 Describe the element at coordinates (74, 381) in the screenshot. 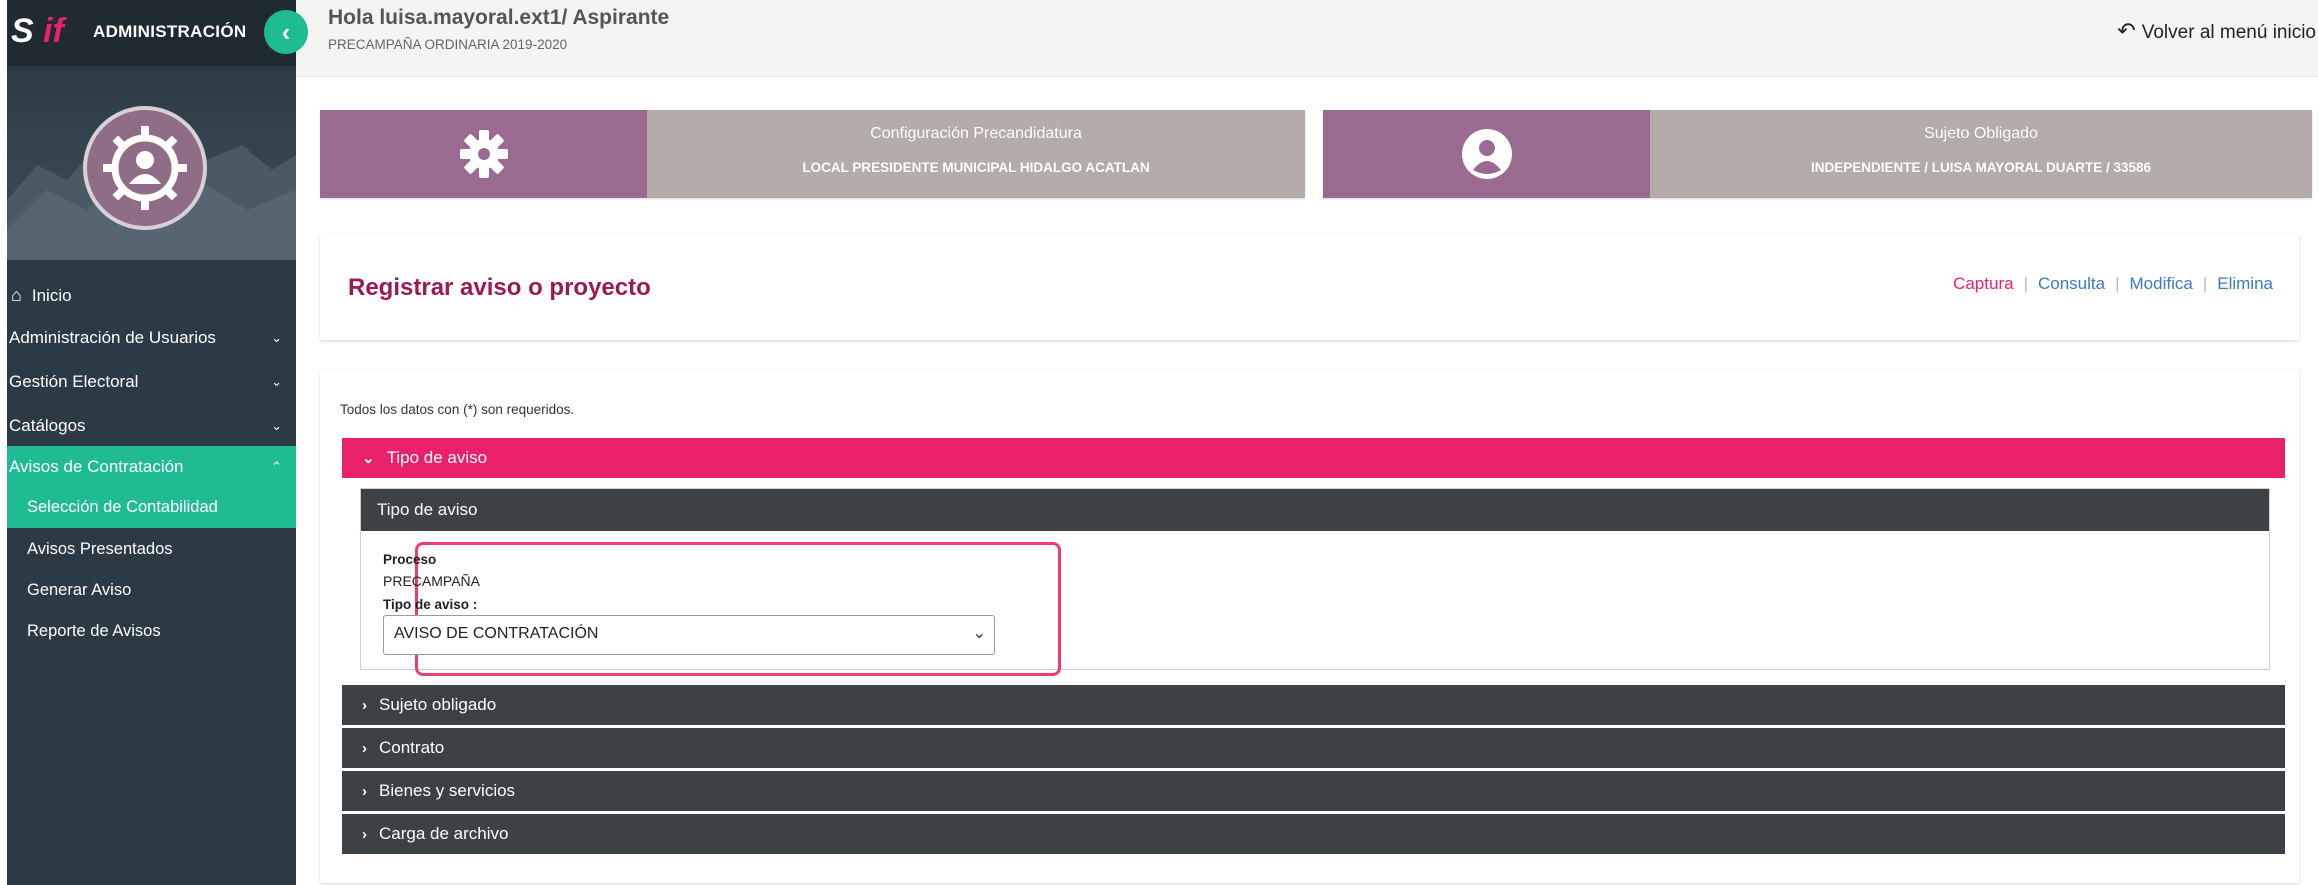

I see `sidebar-item-label: Gestión Electoral` at that location.